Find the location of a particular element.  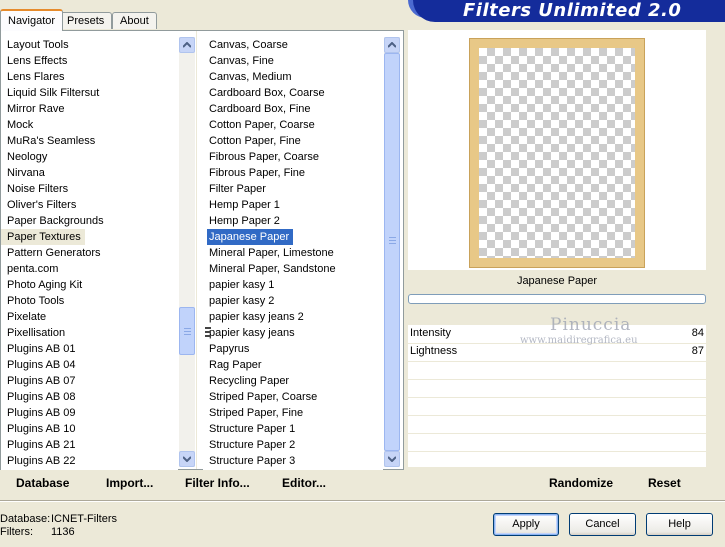

slider-value: 87 is located at coordinates (697, 351).